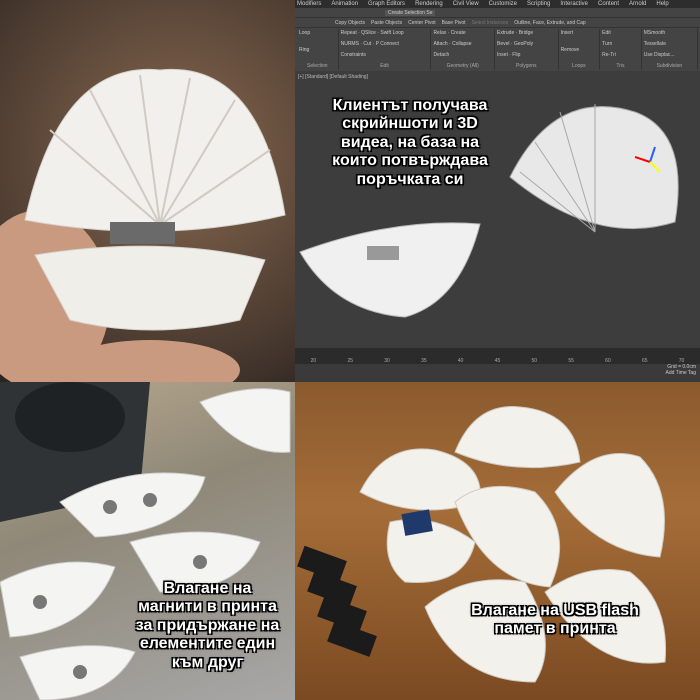  Describe the element at coordinates (555, 629) in the screenshot. I see `caption-line: памет в принта` at that location.